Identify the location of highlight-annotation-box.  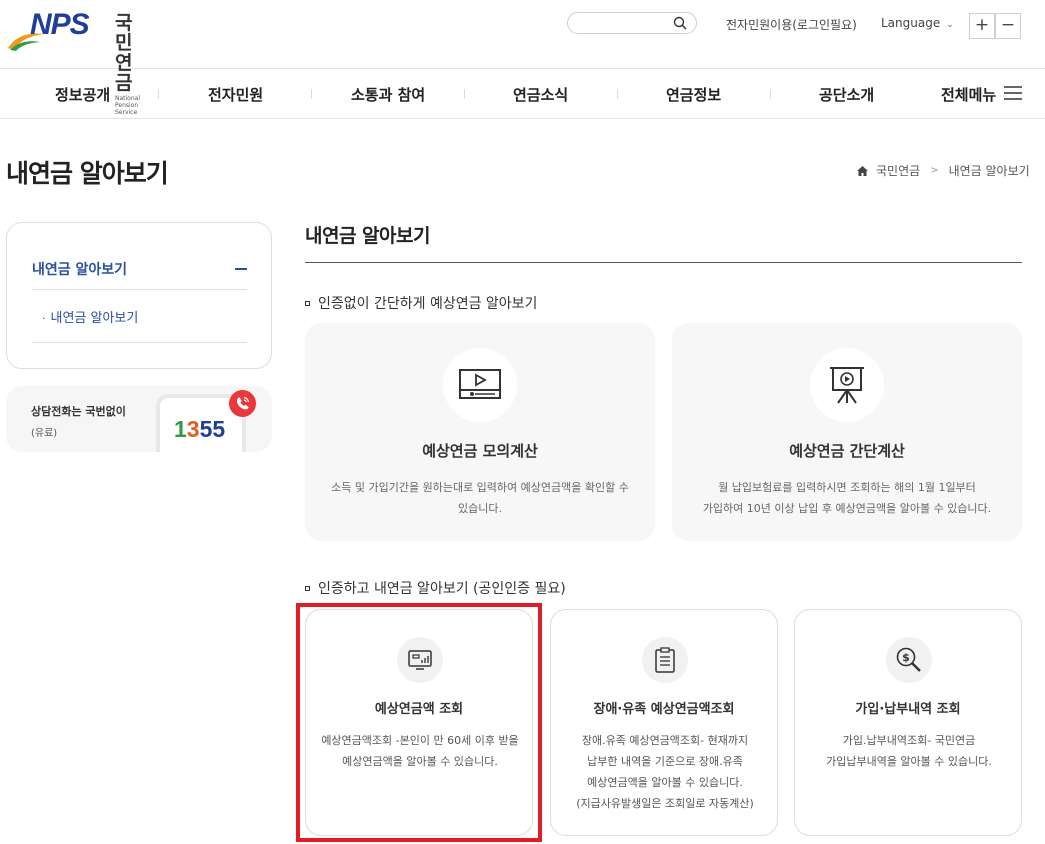
(419, 722).